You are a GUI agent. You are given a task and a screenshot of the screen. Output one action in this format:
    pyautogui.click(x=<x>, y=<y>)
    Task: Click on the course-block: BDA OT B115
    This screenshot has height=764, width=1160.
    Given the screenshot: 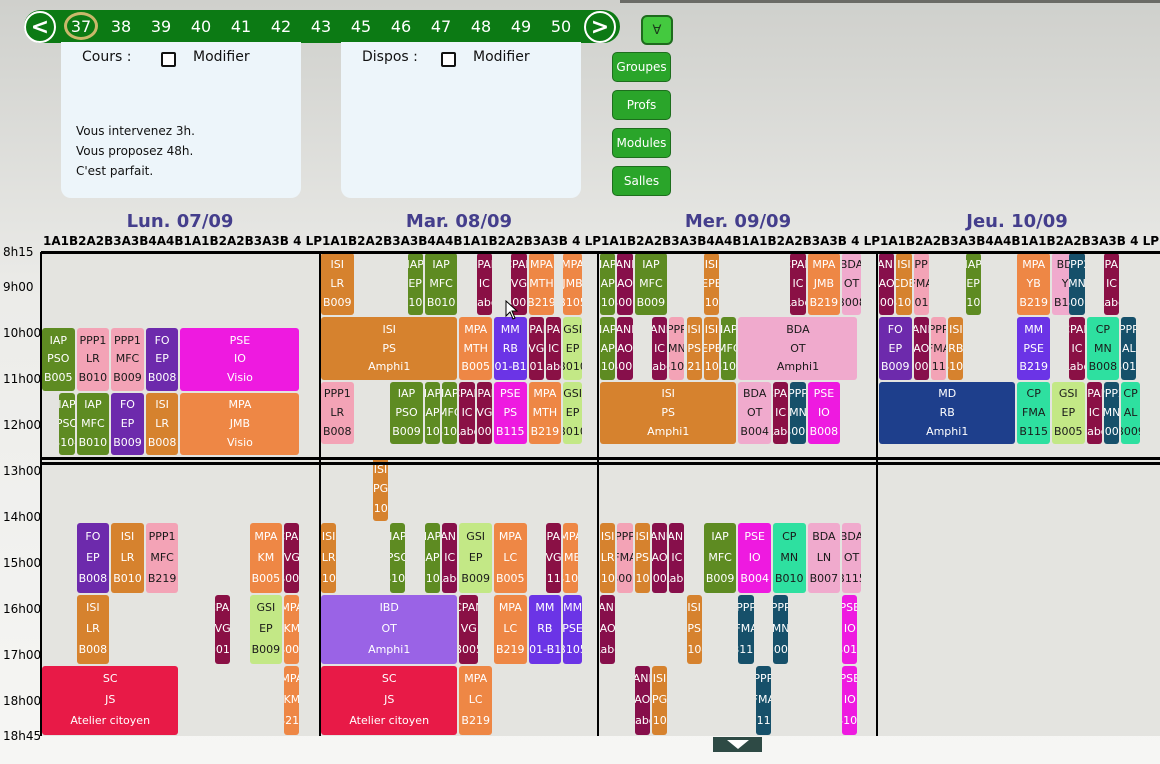 What is the action you would take?
    pyautogui.click(x=851, y=558)
    